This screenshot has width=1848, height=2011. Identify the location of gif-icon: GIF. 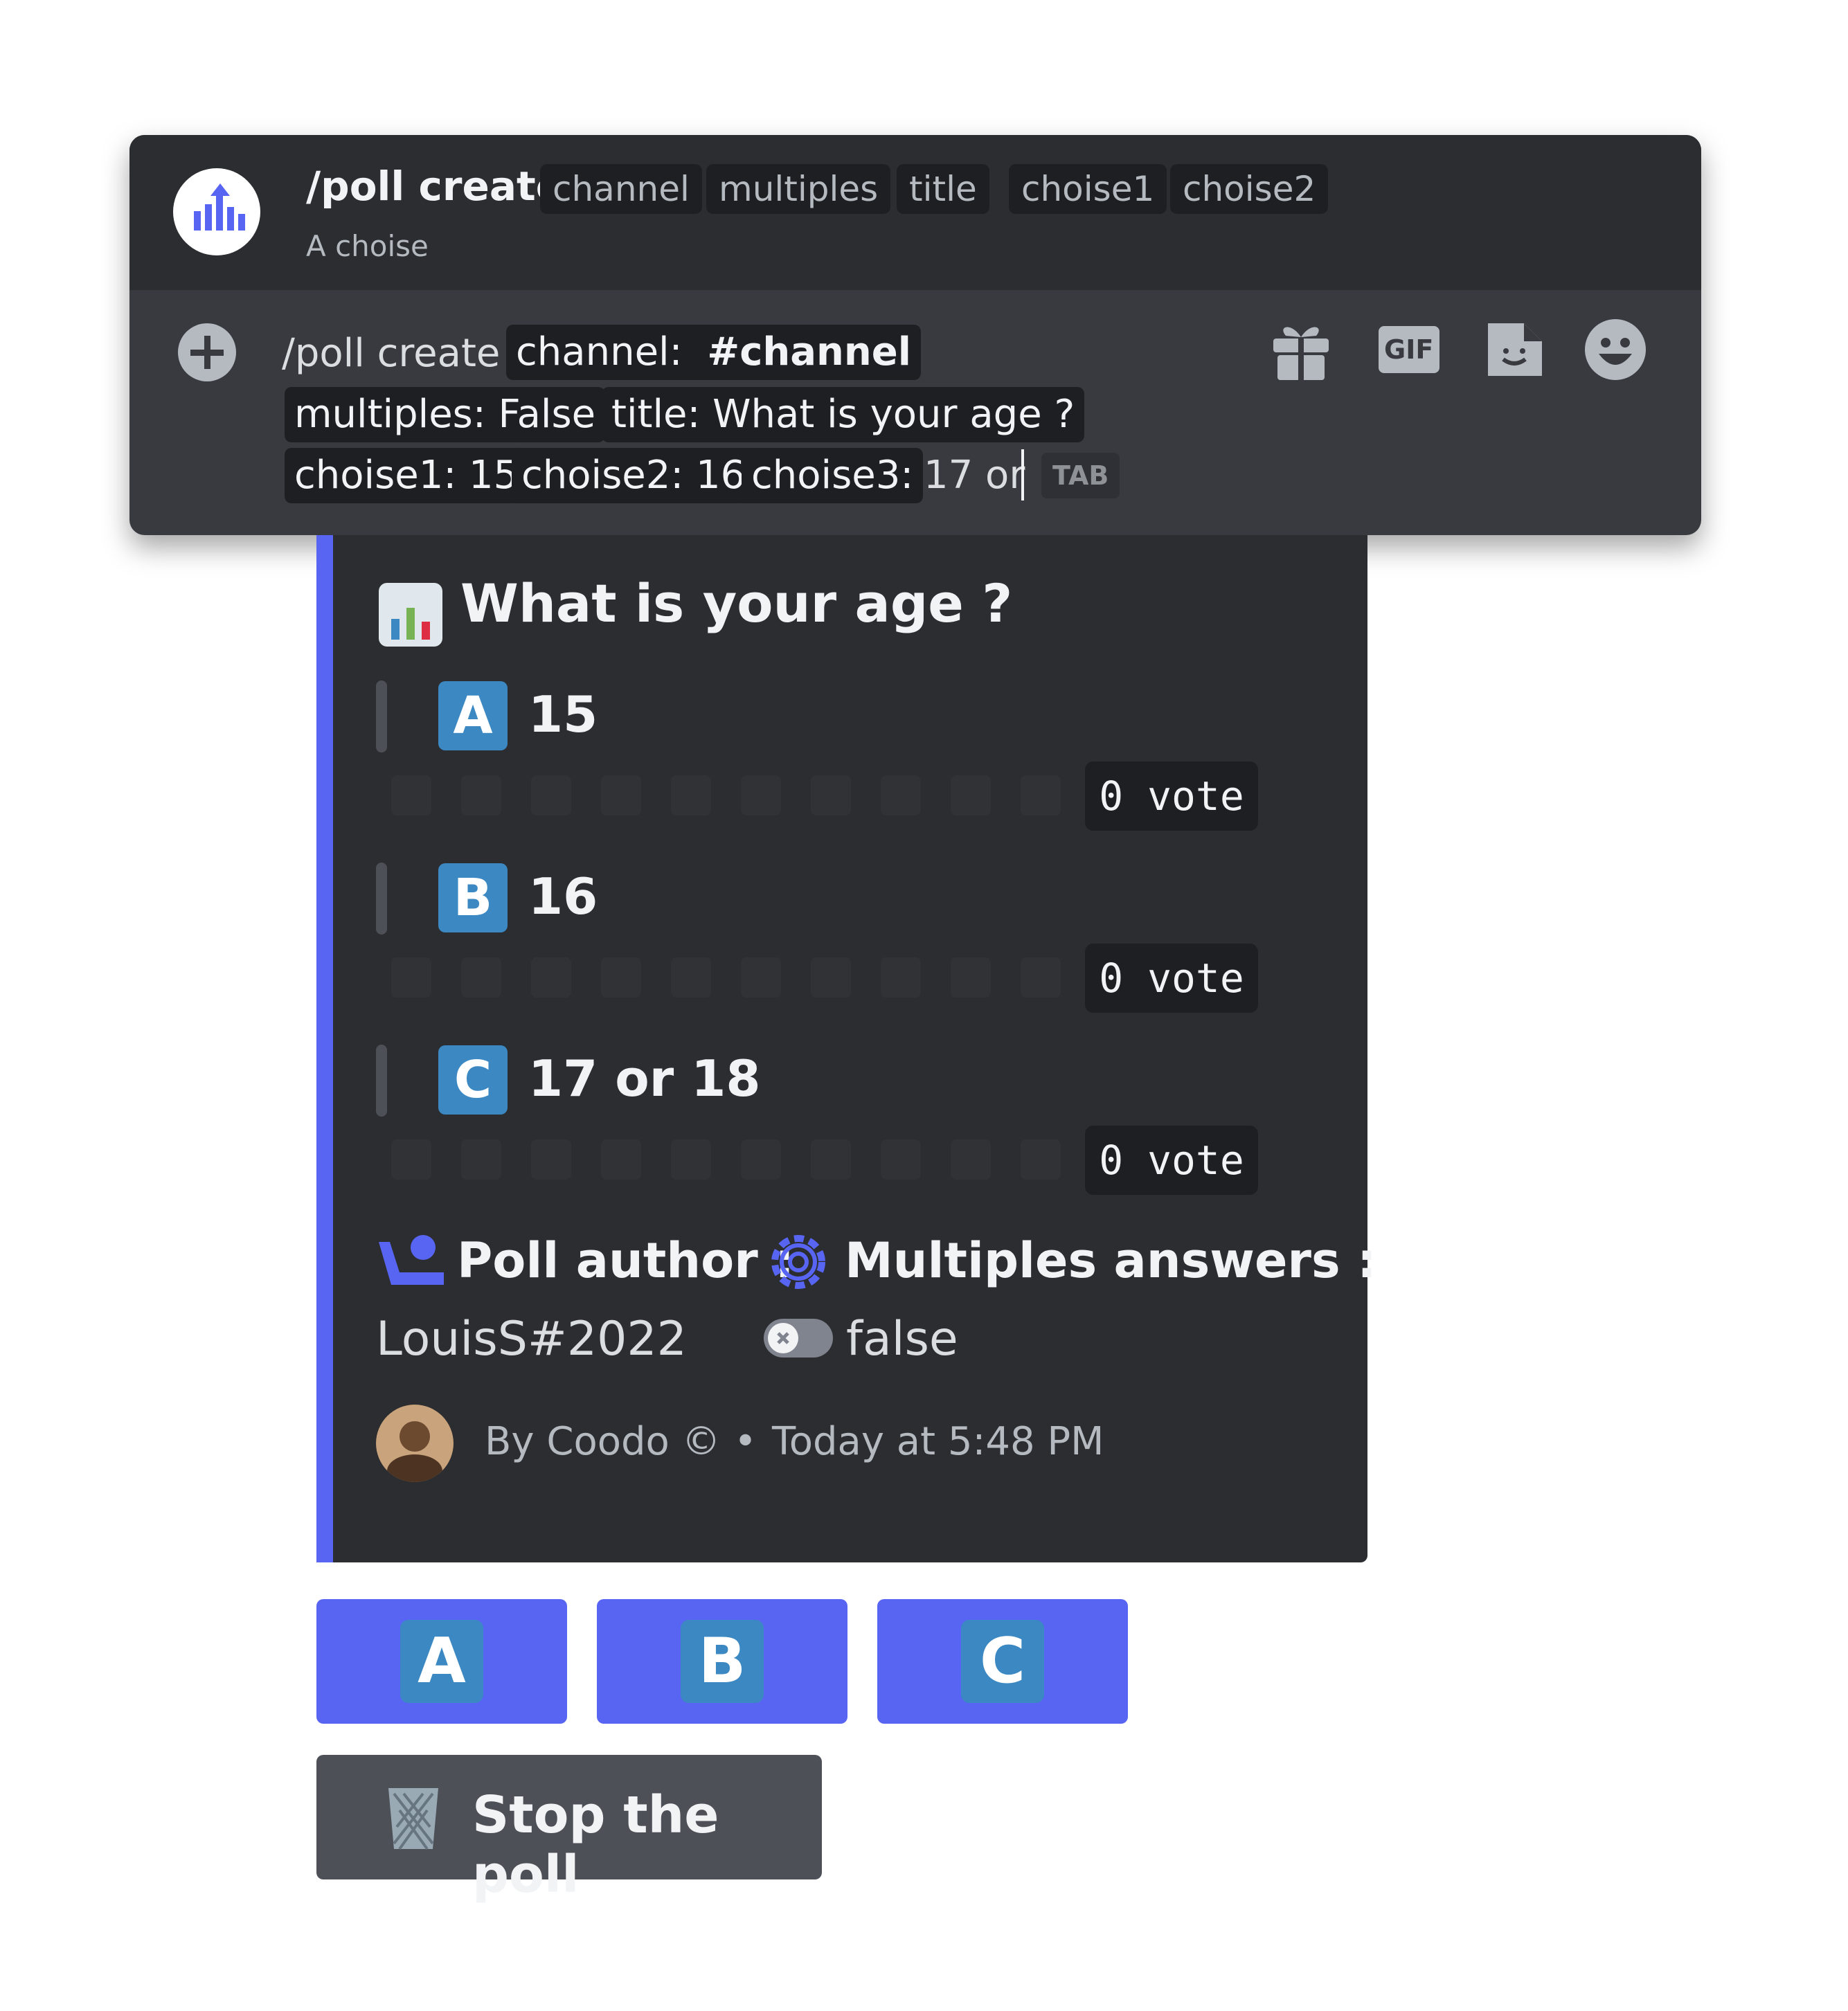
(1409, 350).